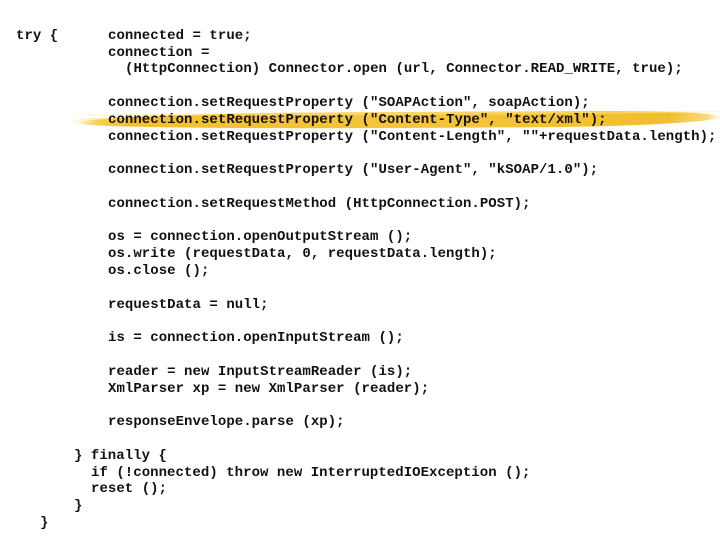 This screenshot has height=540, width=720. I want to click on code-line-parse: responseEnvelope.parse (xp);, so click(226, 422).